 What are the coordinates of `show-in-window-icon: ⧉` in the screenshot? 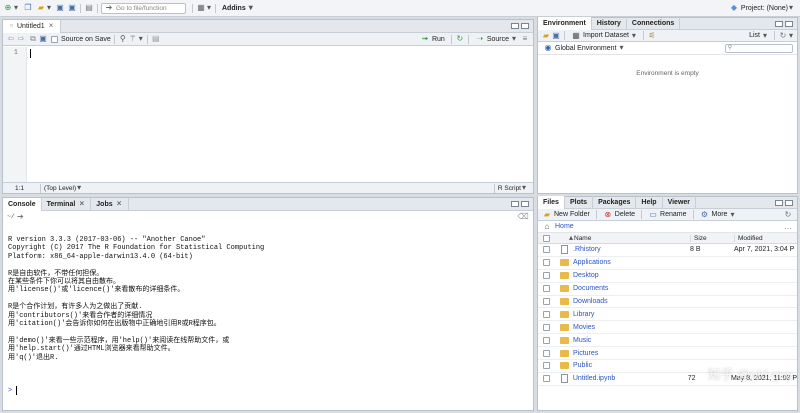 It's located at (33, 39).